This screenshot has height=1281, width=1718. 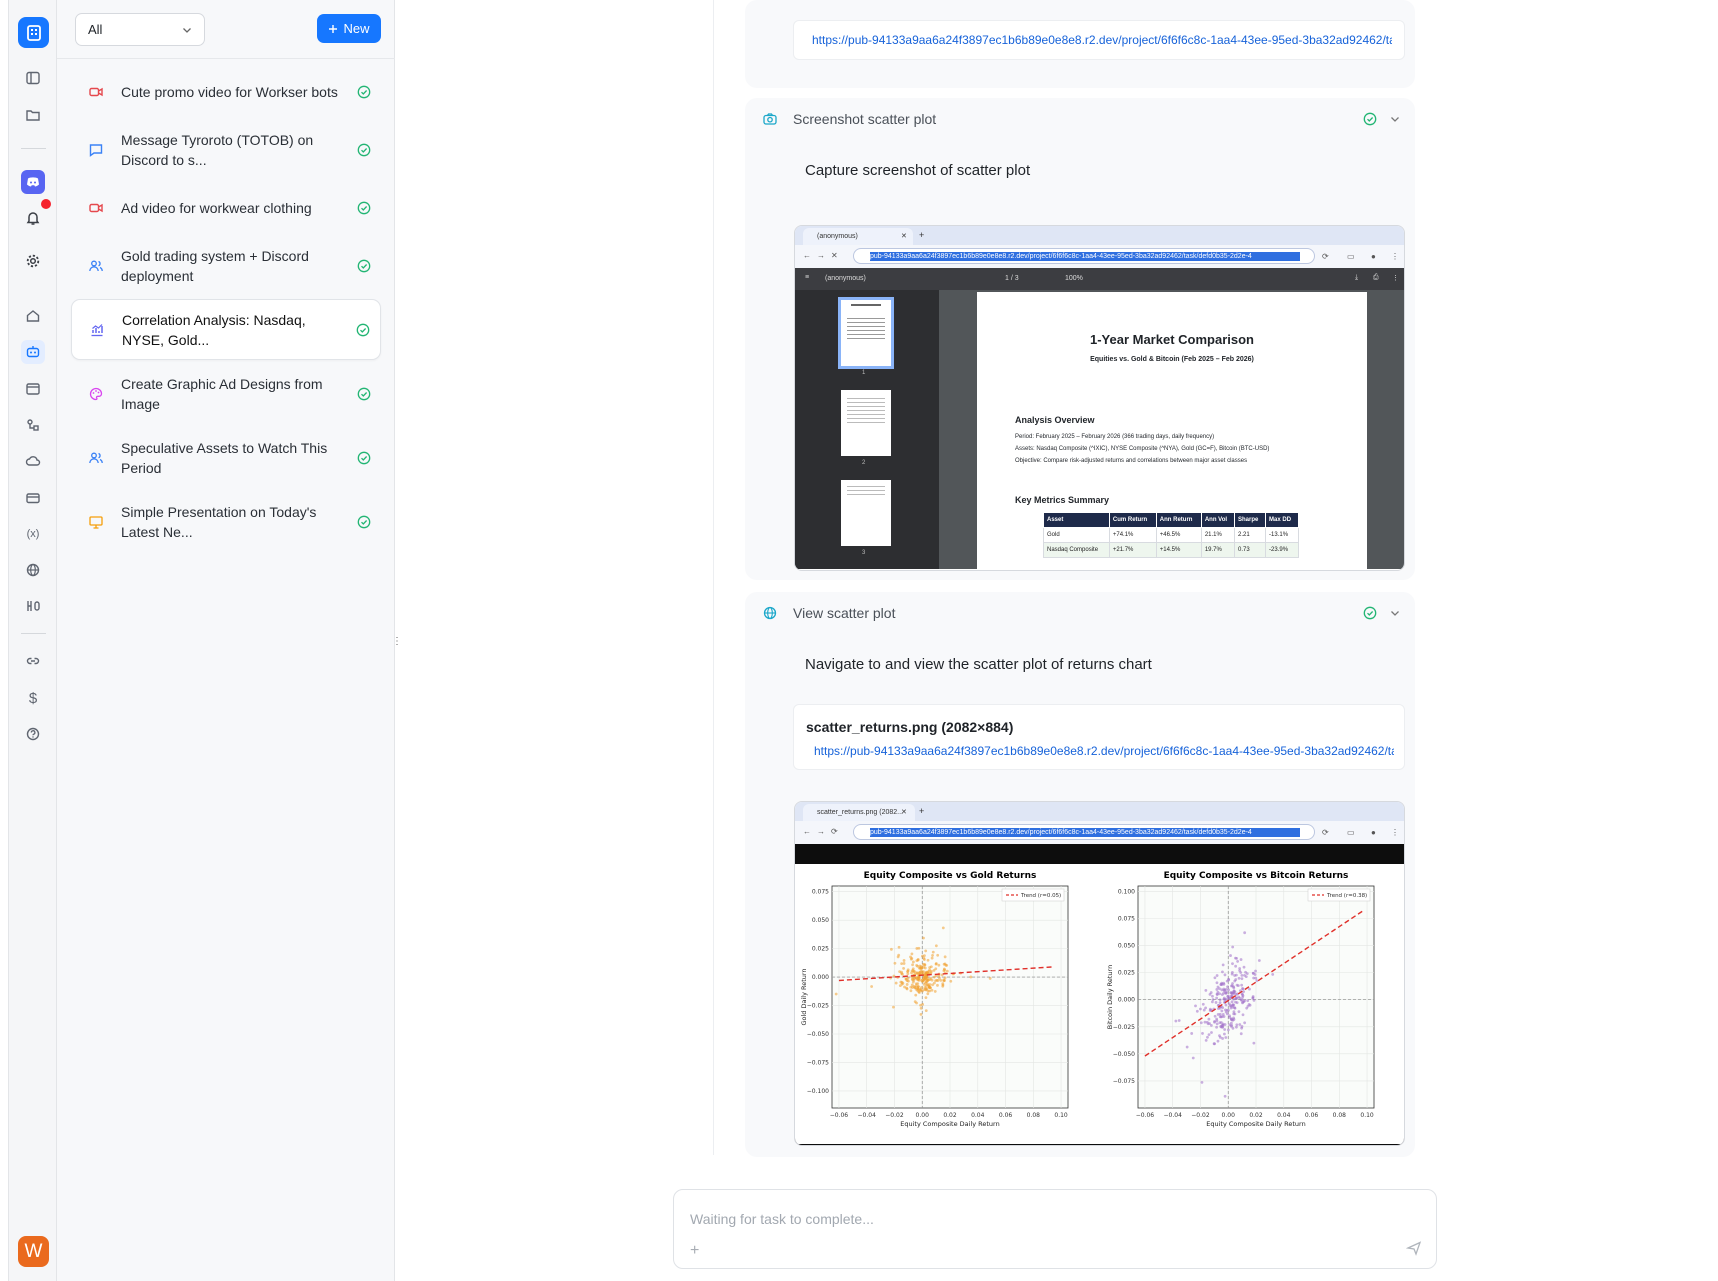 What do you see at coordinates (1087, 613) in the screenshot?
I see `step-header: View scatter plot` at bounding box center [1087, 613].